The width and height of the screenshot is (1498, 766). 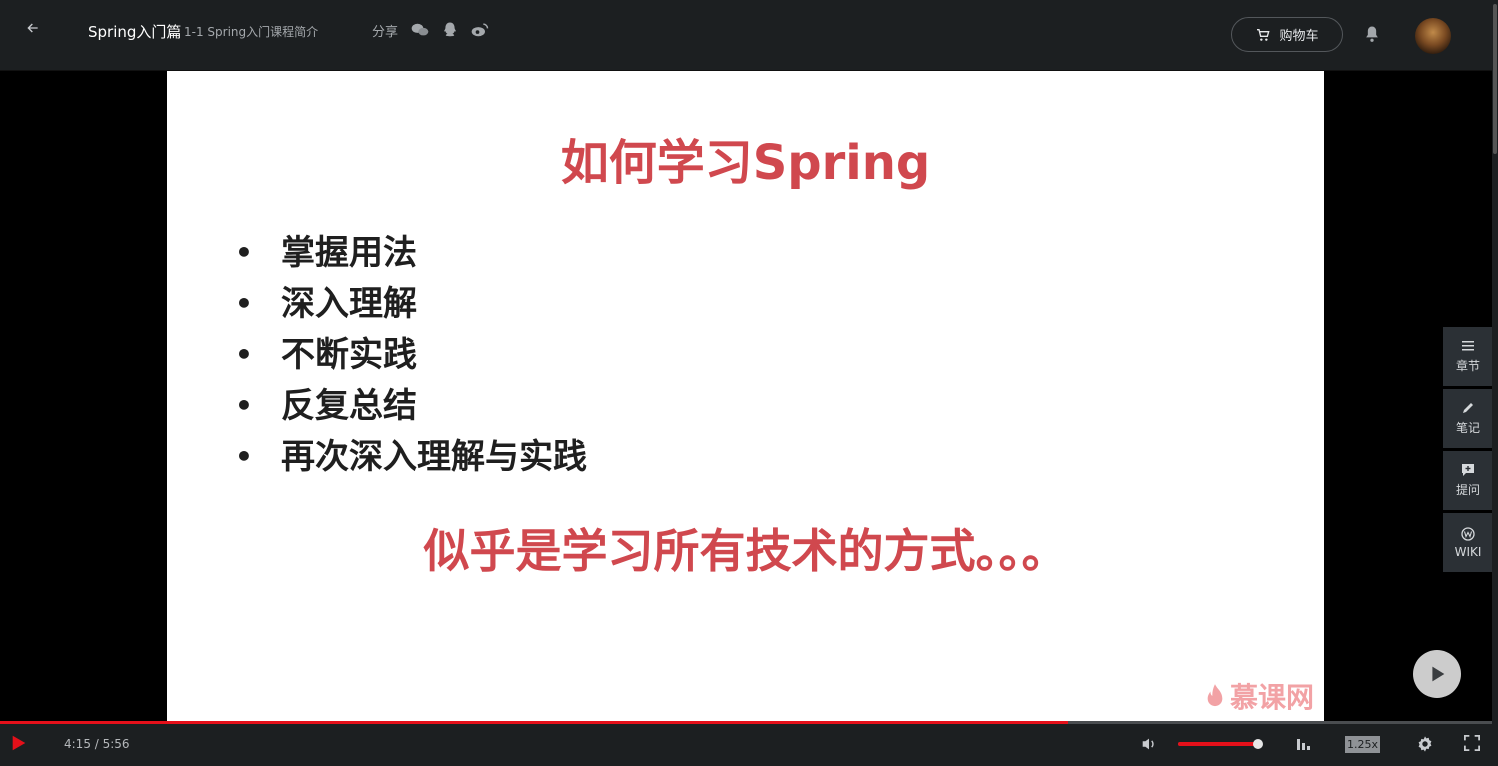 What do you see at coordinates (1468, 533) in the screenshot?
I see `wiki-icon` at bounding box center [1468, 533].